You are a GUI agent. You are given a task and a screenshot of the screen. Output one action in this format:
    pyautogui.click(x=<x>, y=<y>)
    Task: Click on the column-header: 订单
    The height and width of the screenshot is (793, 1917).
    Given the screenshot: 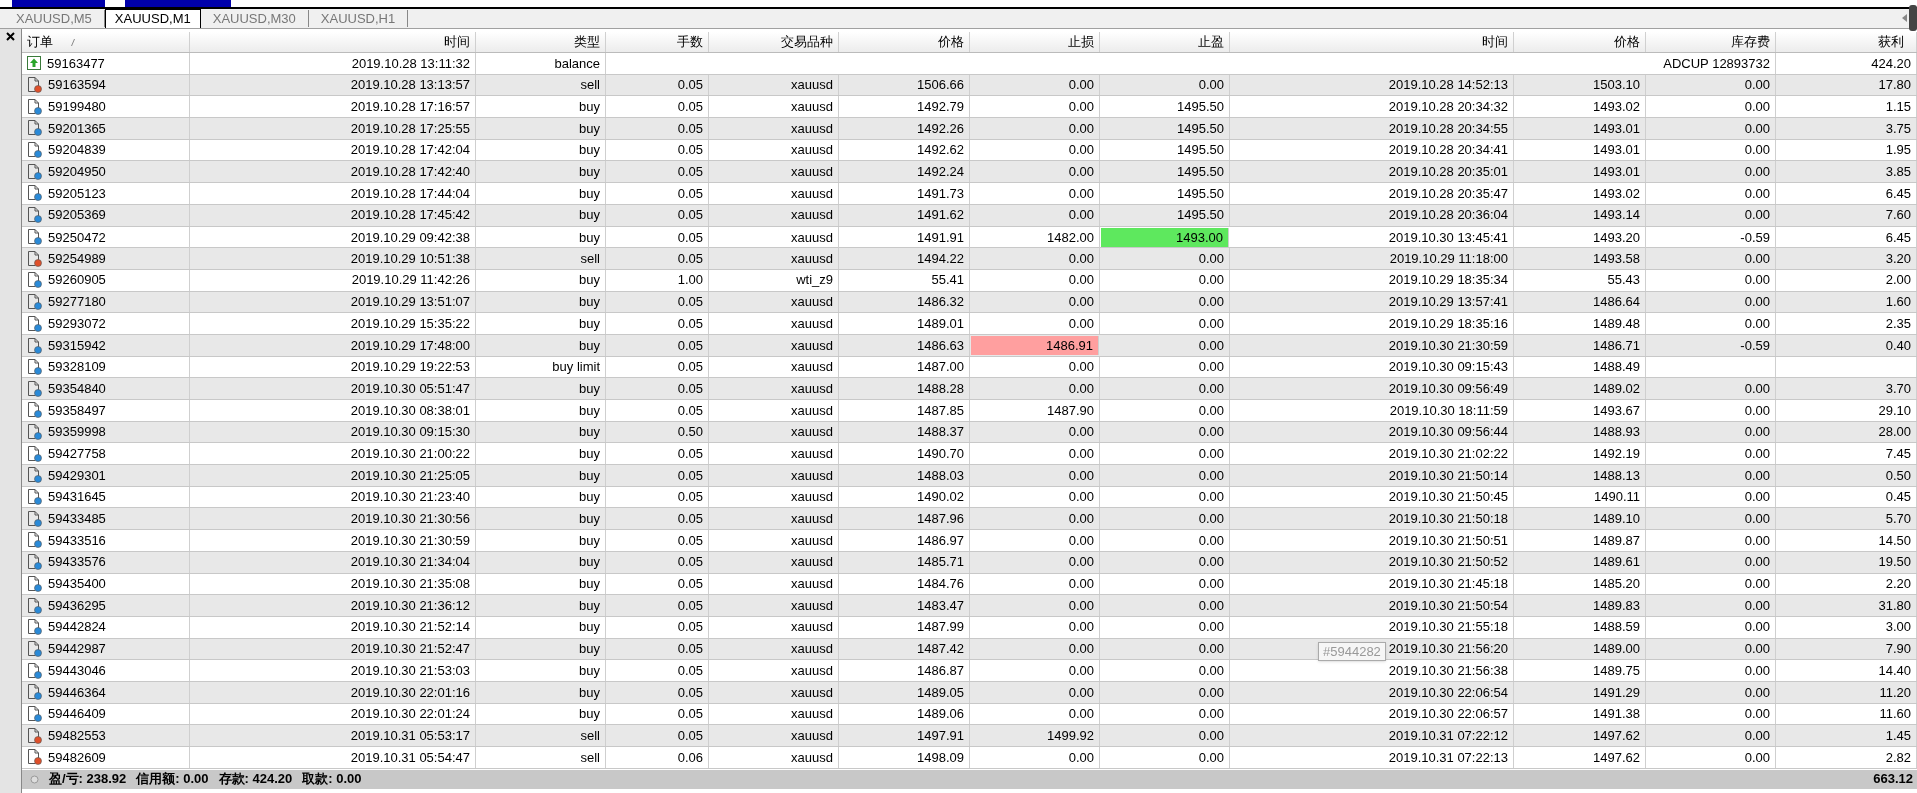 What is the action you would take?
    pyautogui.click(x=106, y=42)
    